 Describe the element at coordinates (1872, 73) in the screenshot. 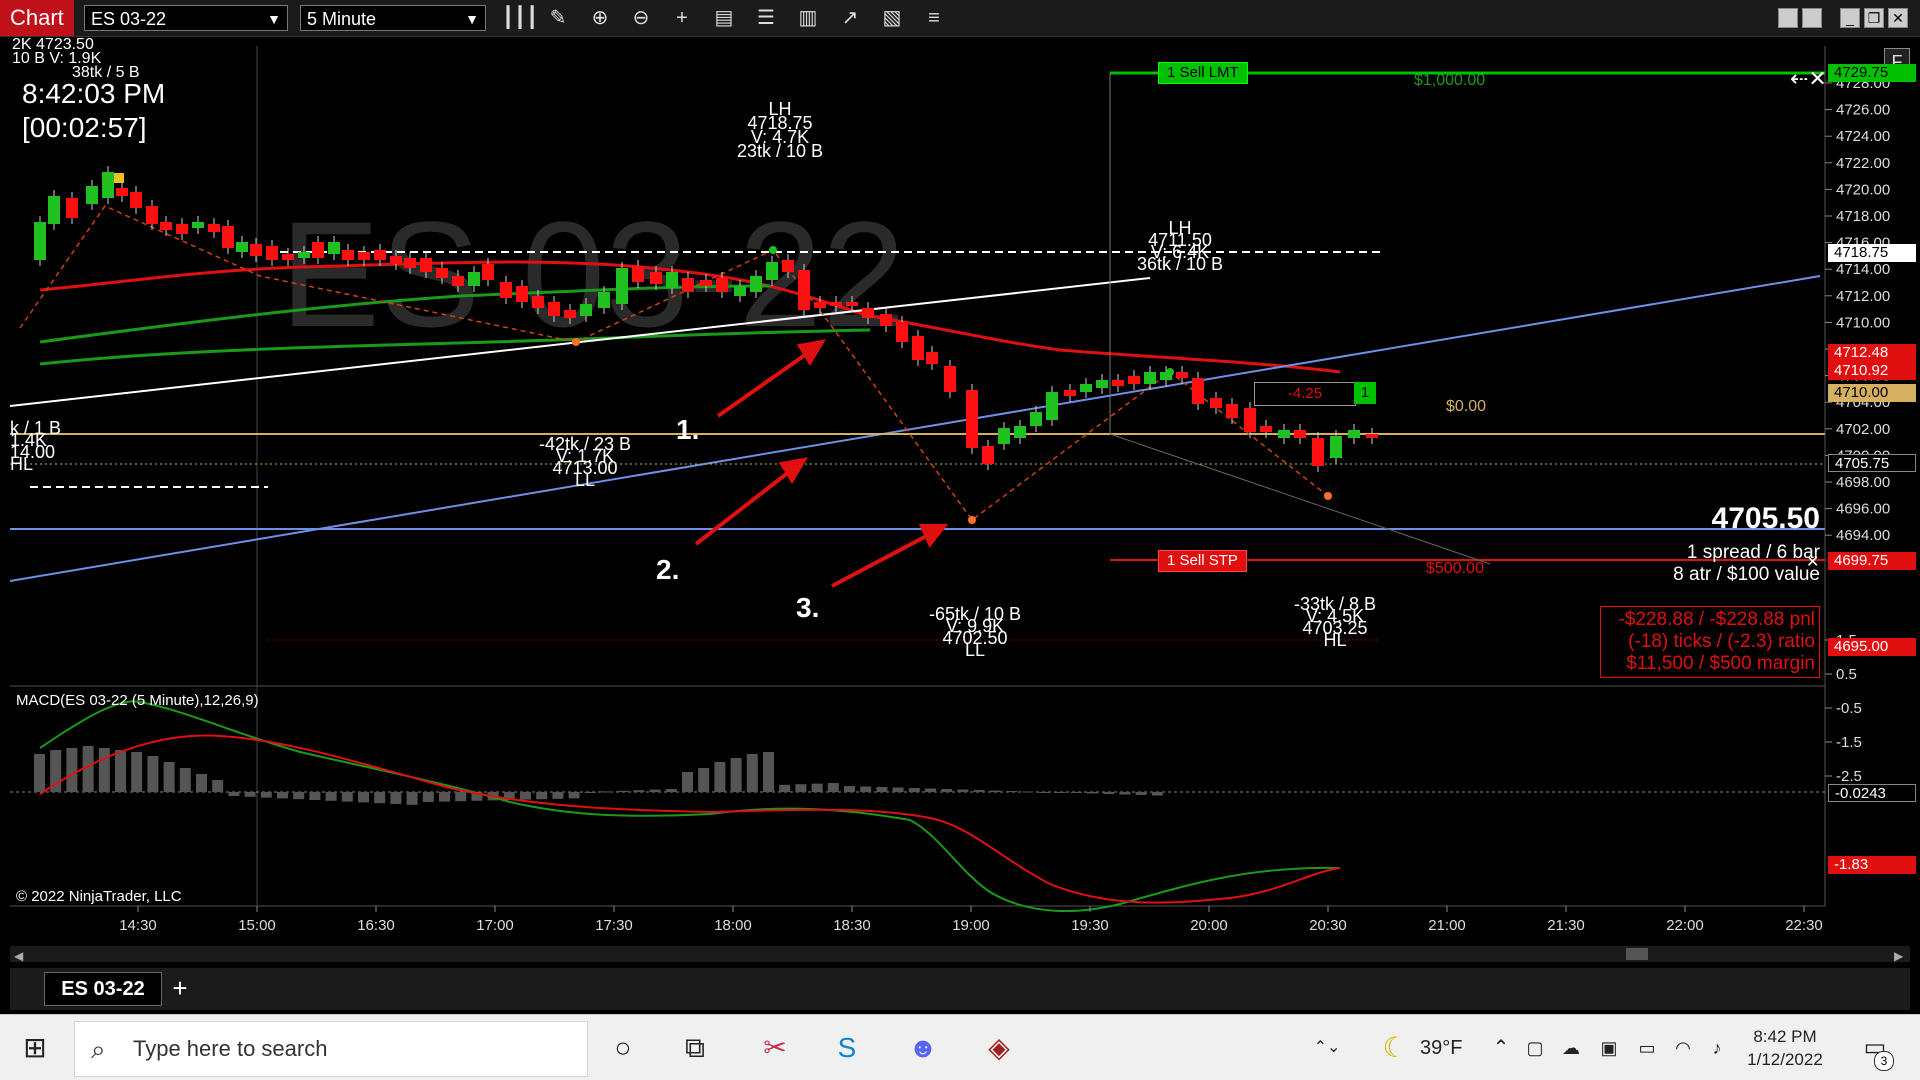

I see `price-marker-label: 4729.75` at that location.